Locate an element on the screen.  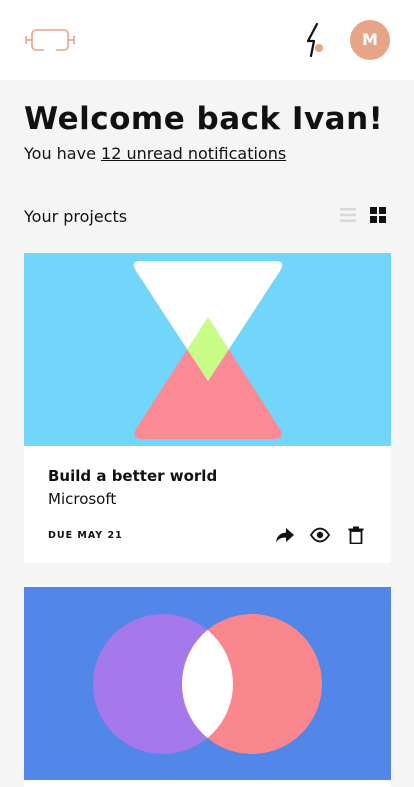
welcome-heading: Welcome back Ivan! is located at coordinates (204, 119).